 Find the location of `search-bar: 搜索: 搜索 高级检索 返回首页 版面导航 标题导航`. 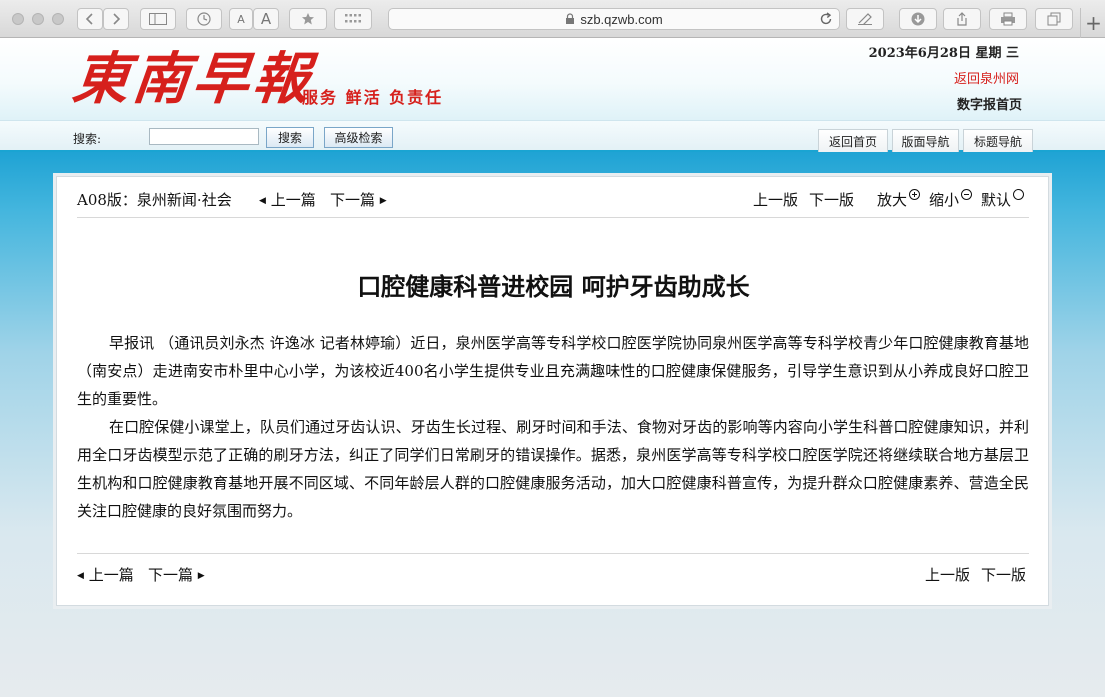

search-bar: 搜索: 搜索 高级检索 返回首页 版面导航 标题导航 is located at coordinates (552, 136).